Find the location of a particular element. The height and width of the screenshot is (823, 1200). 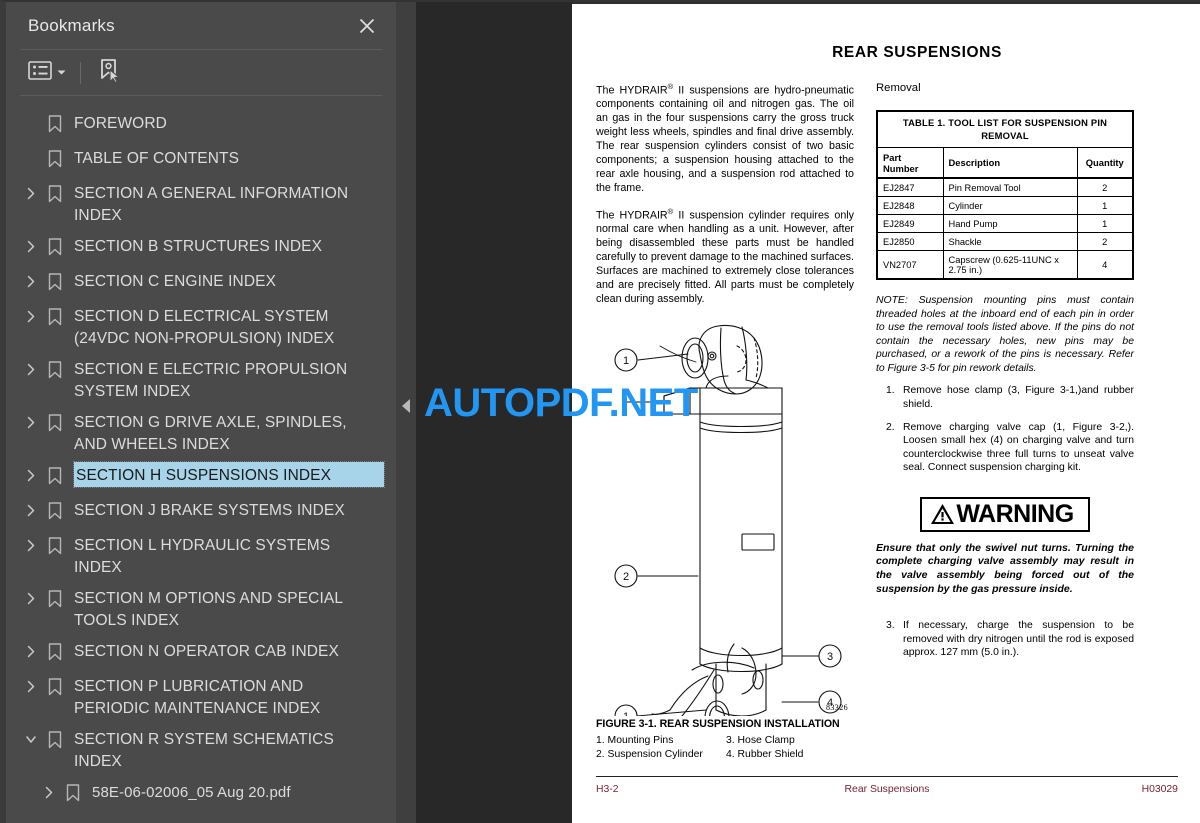

select-bookmark-button is located at coordinates (109, 73).